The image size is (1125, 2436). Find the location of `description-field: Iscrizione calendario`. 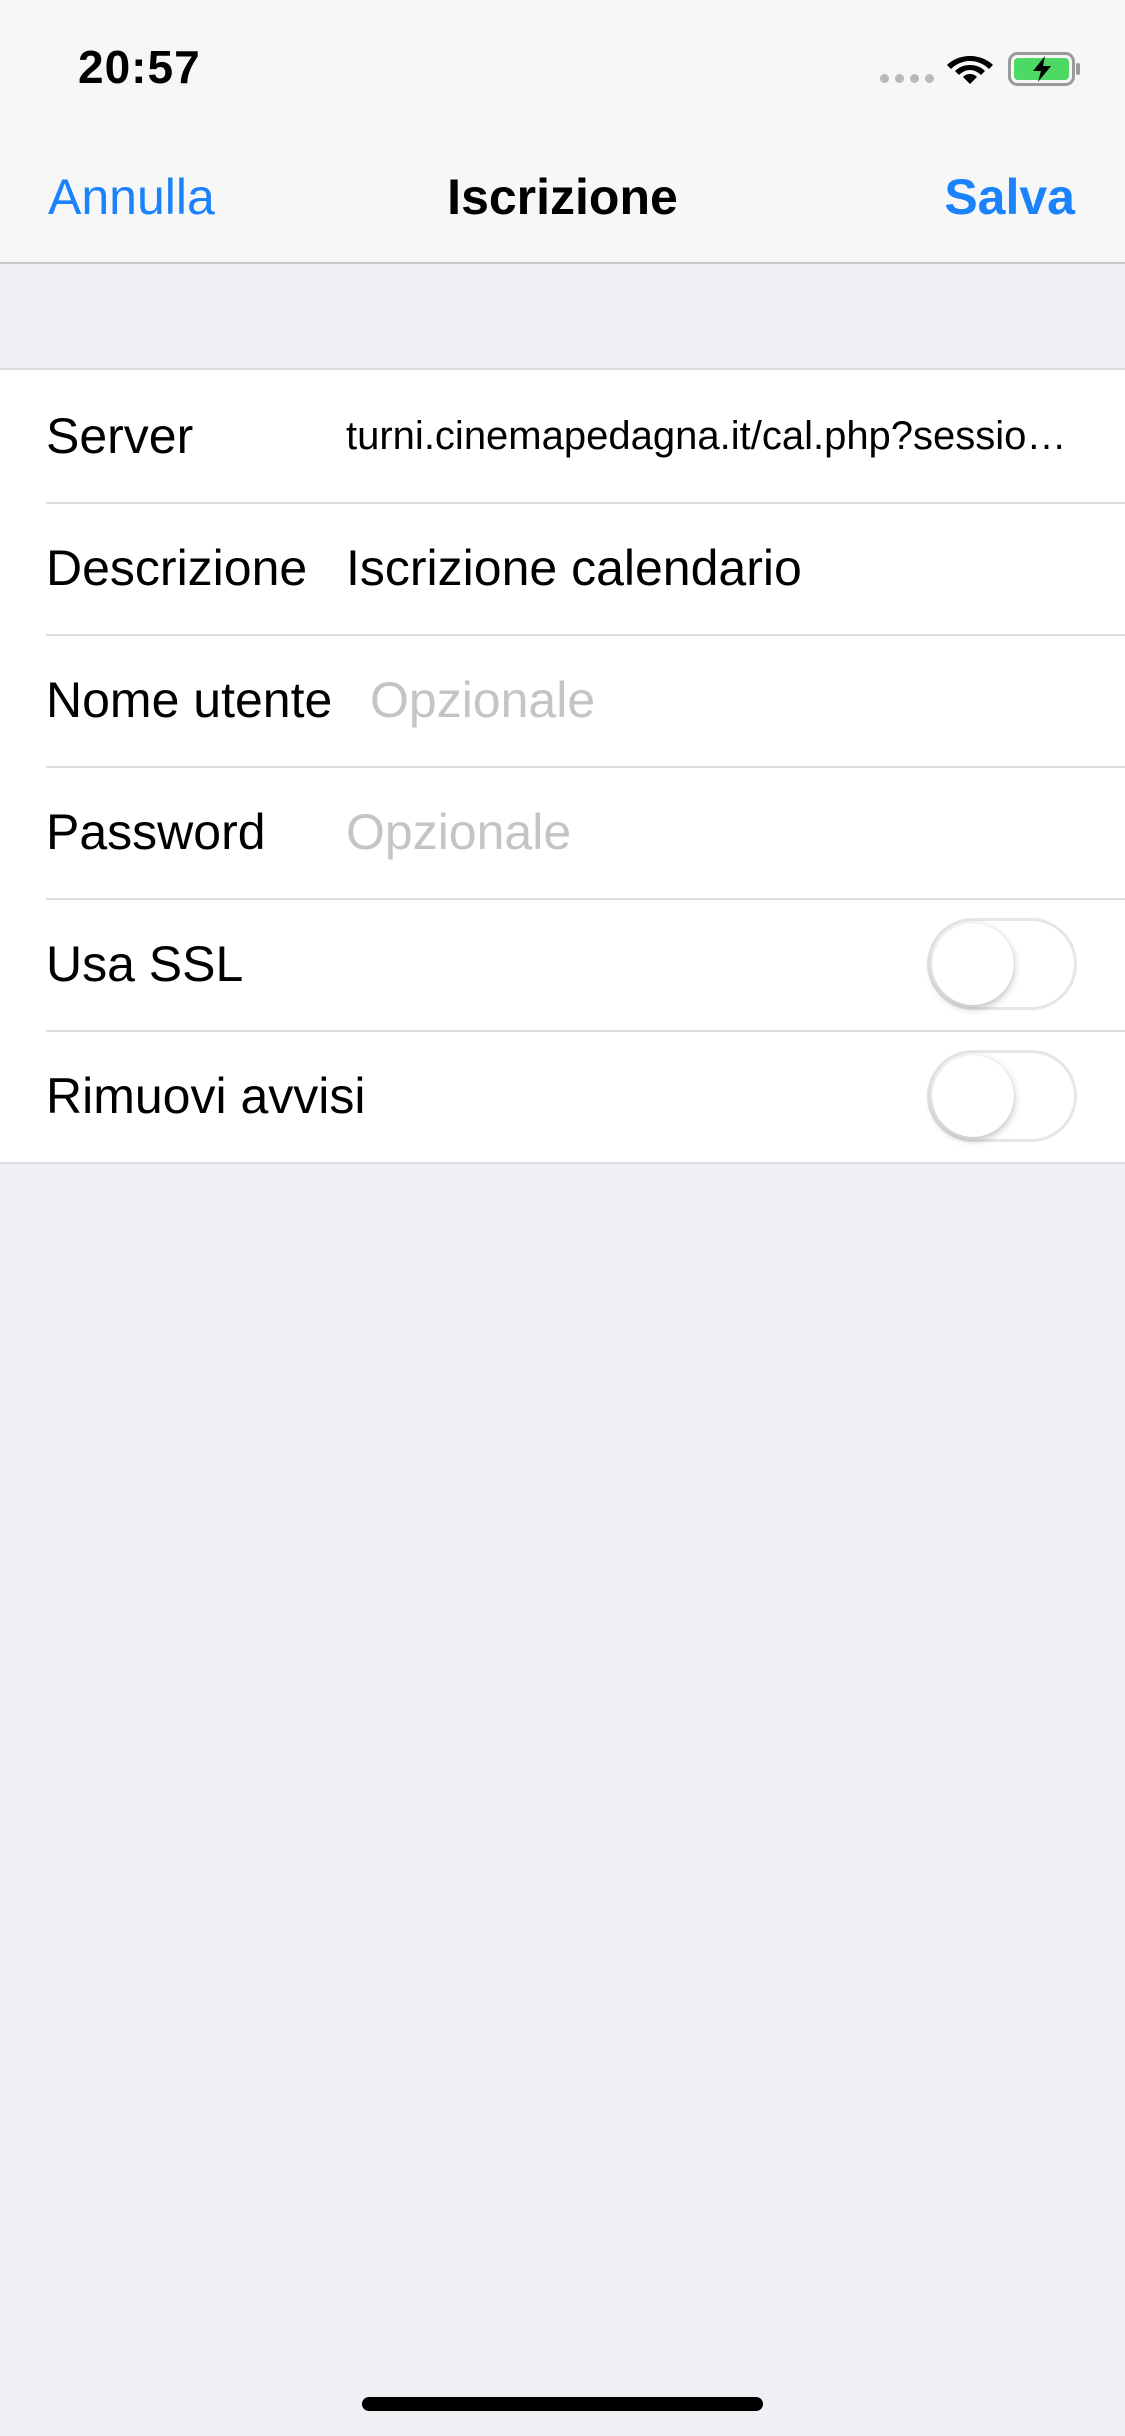

description-field: Iscrizione calendario is located at coordinates (715, 568).